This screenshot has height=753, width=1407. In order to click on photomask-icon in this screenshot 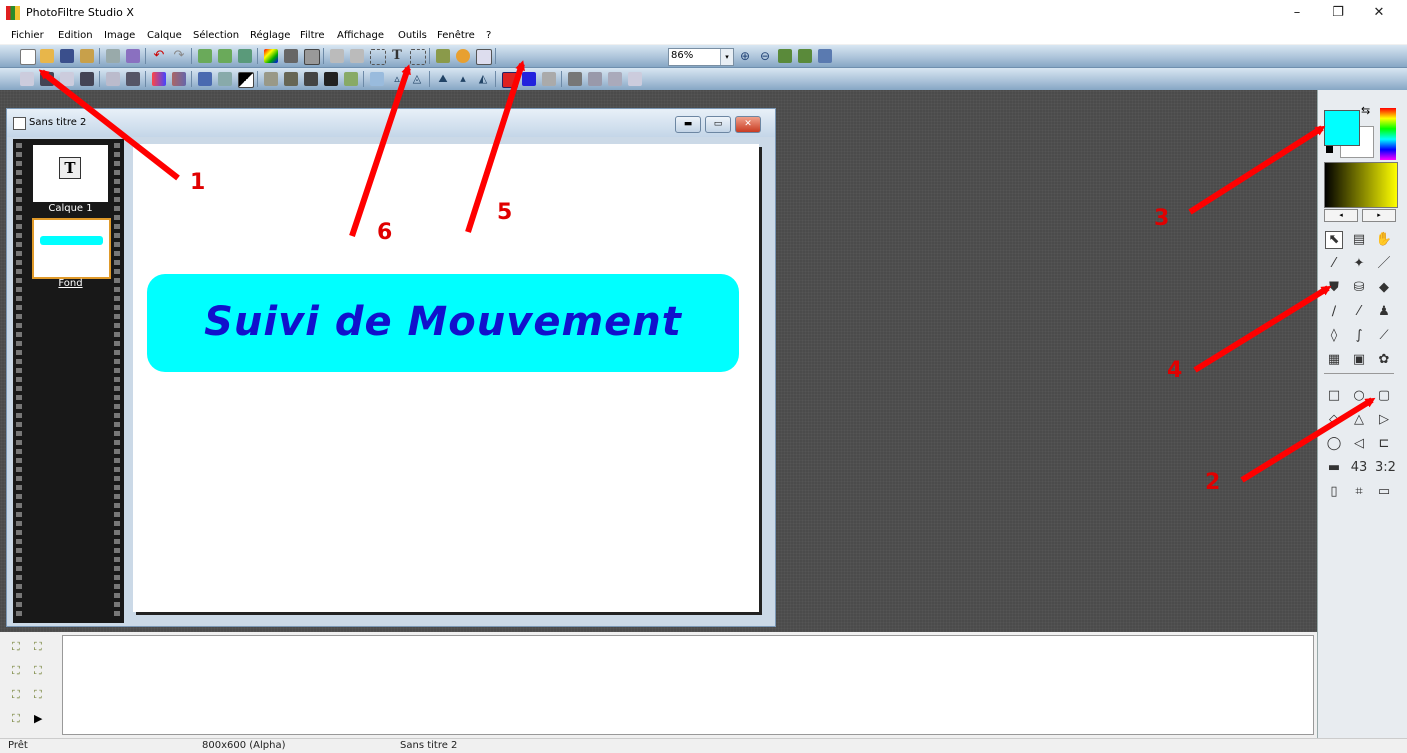, I will do `click(312, 57)`.